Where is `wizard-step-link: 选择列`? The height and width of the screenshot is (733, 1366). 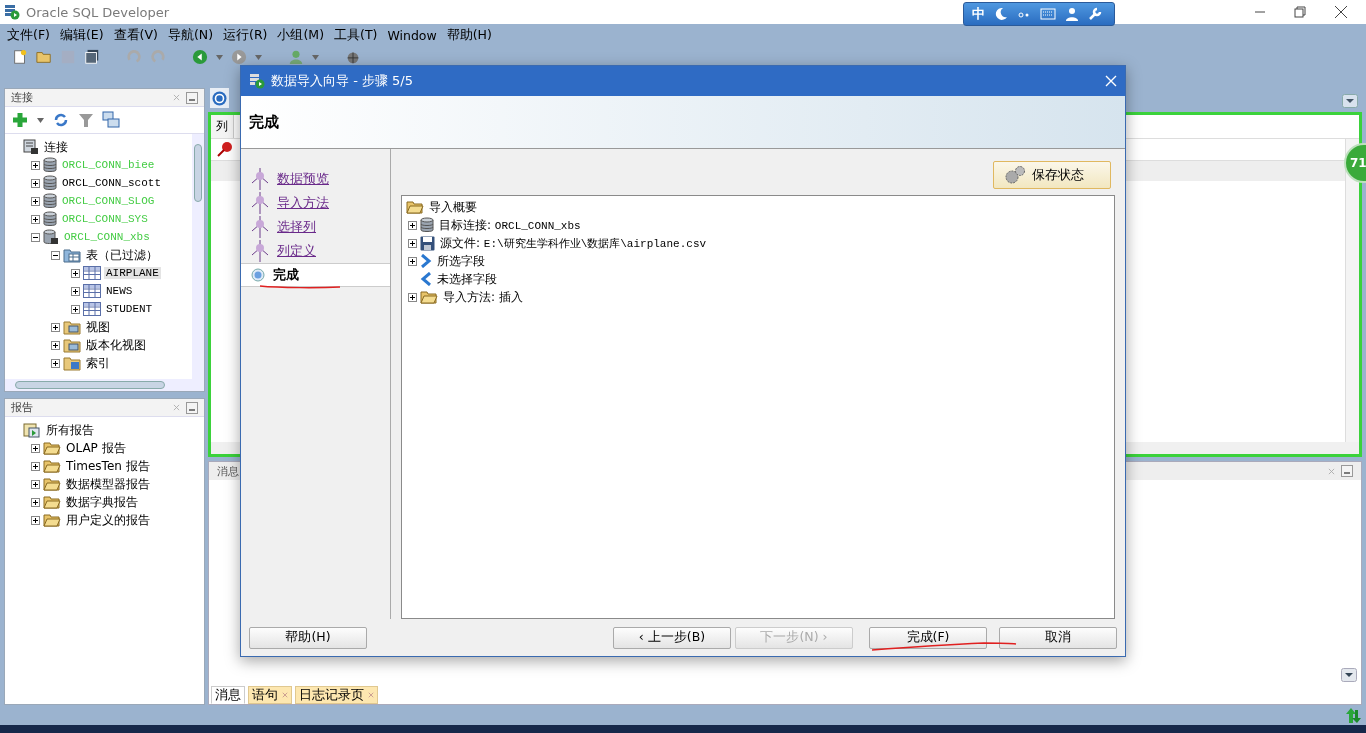 wizard-step-link: 选择列 is located at coordinates (296, 227).